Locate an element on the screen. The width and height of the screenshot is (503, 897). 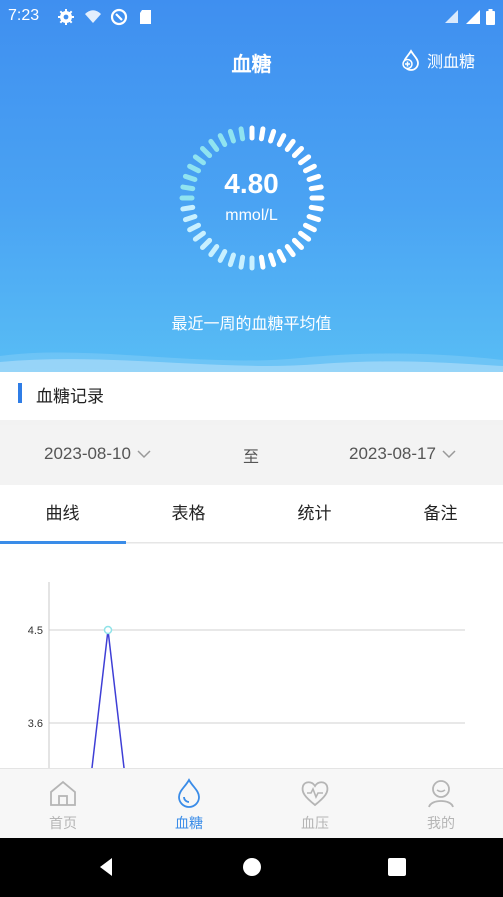
end-date-picker: 2023-08-17 is located at coordinates (402, 454).